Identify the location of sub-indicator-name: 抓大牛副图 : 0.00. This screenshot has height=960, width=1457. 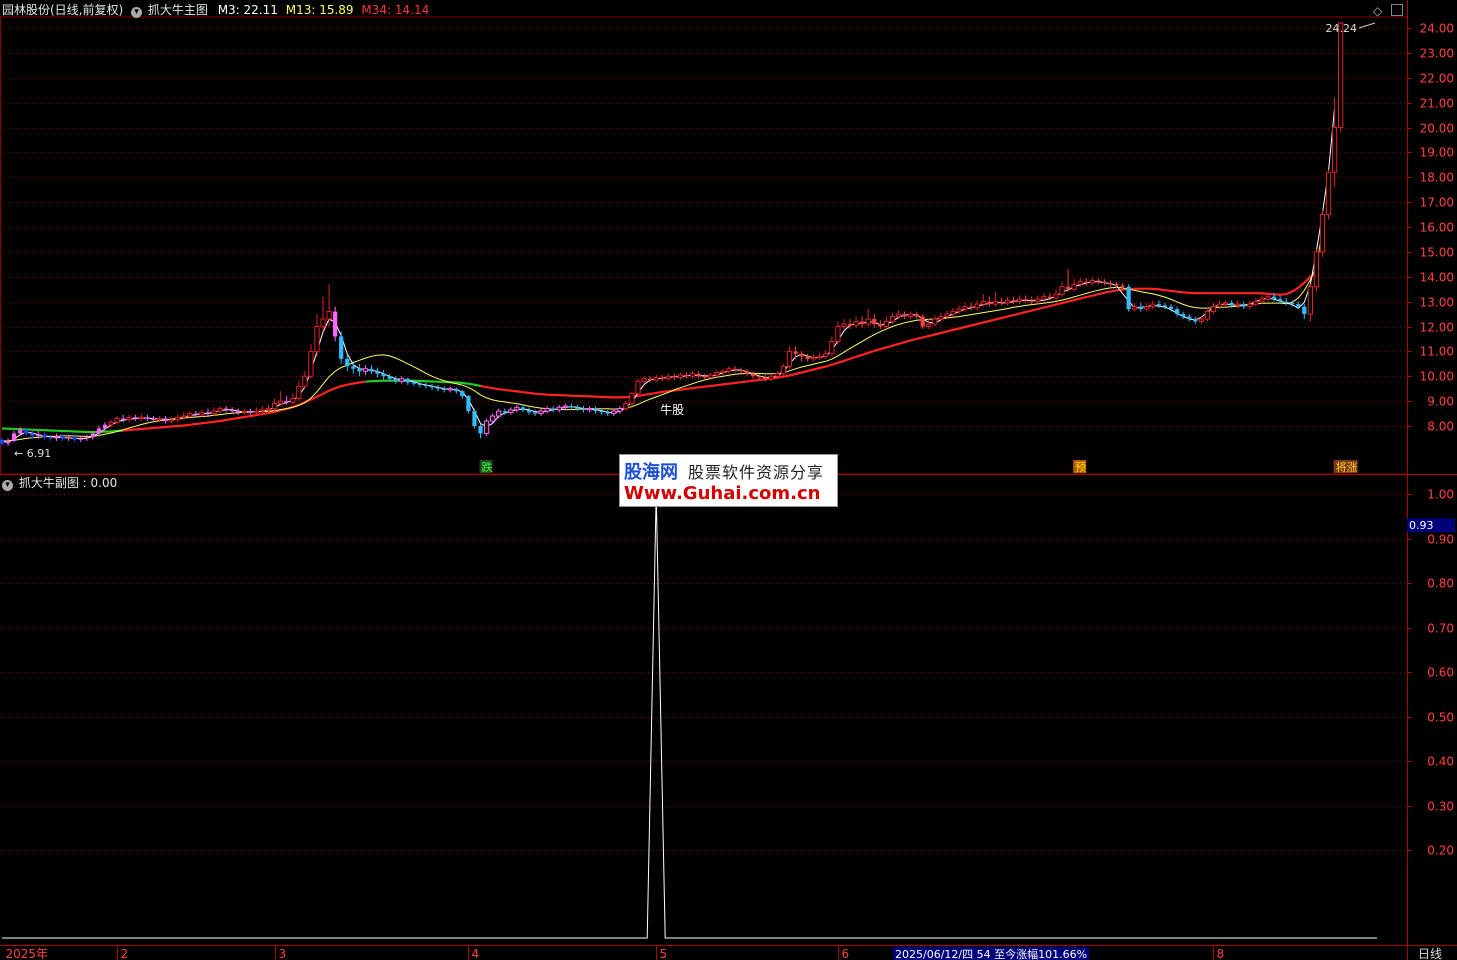
(68, 483).